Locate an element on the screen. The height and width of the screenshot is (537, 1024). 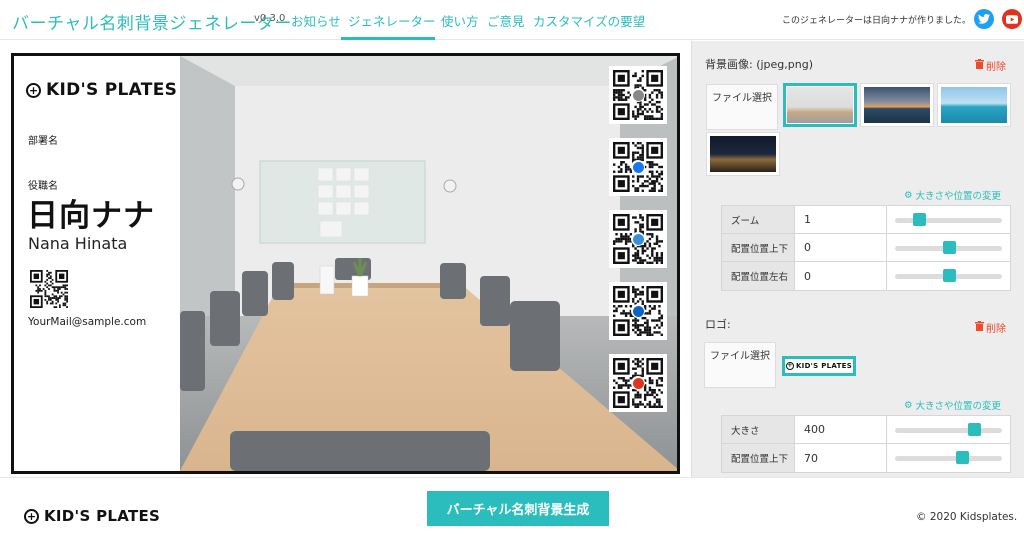
footer-logo: + KID'S PLATES is located at coordinates (92, 516).